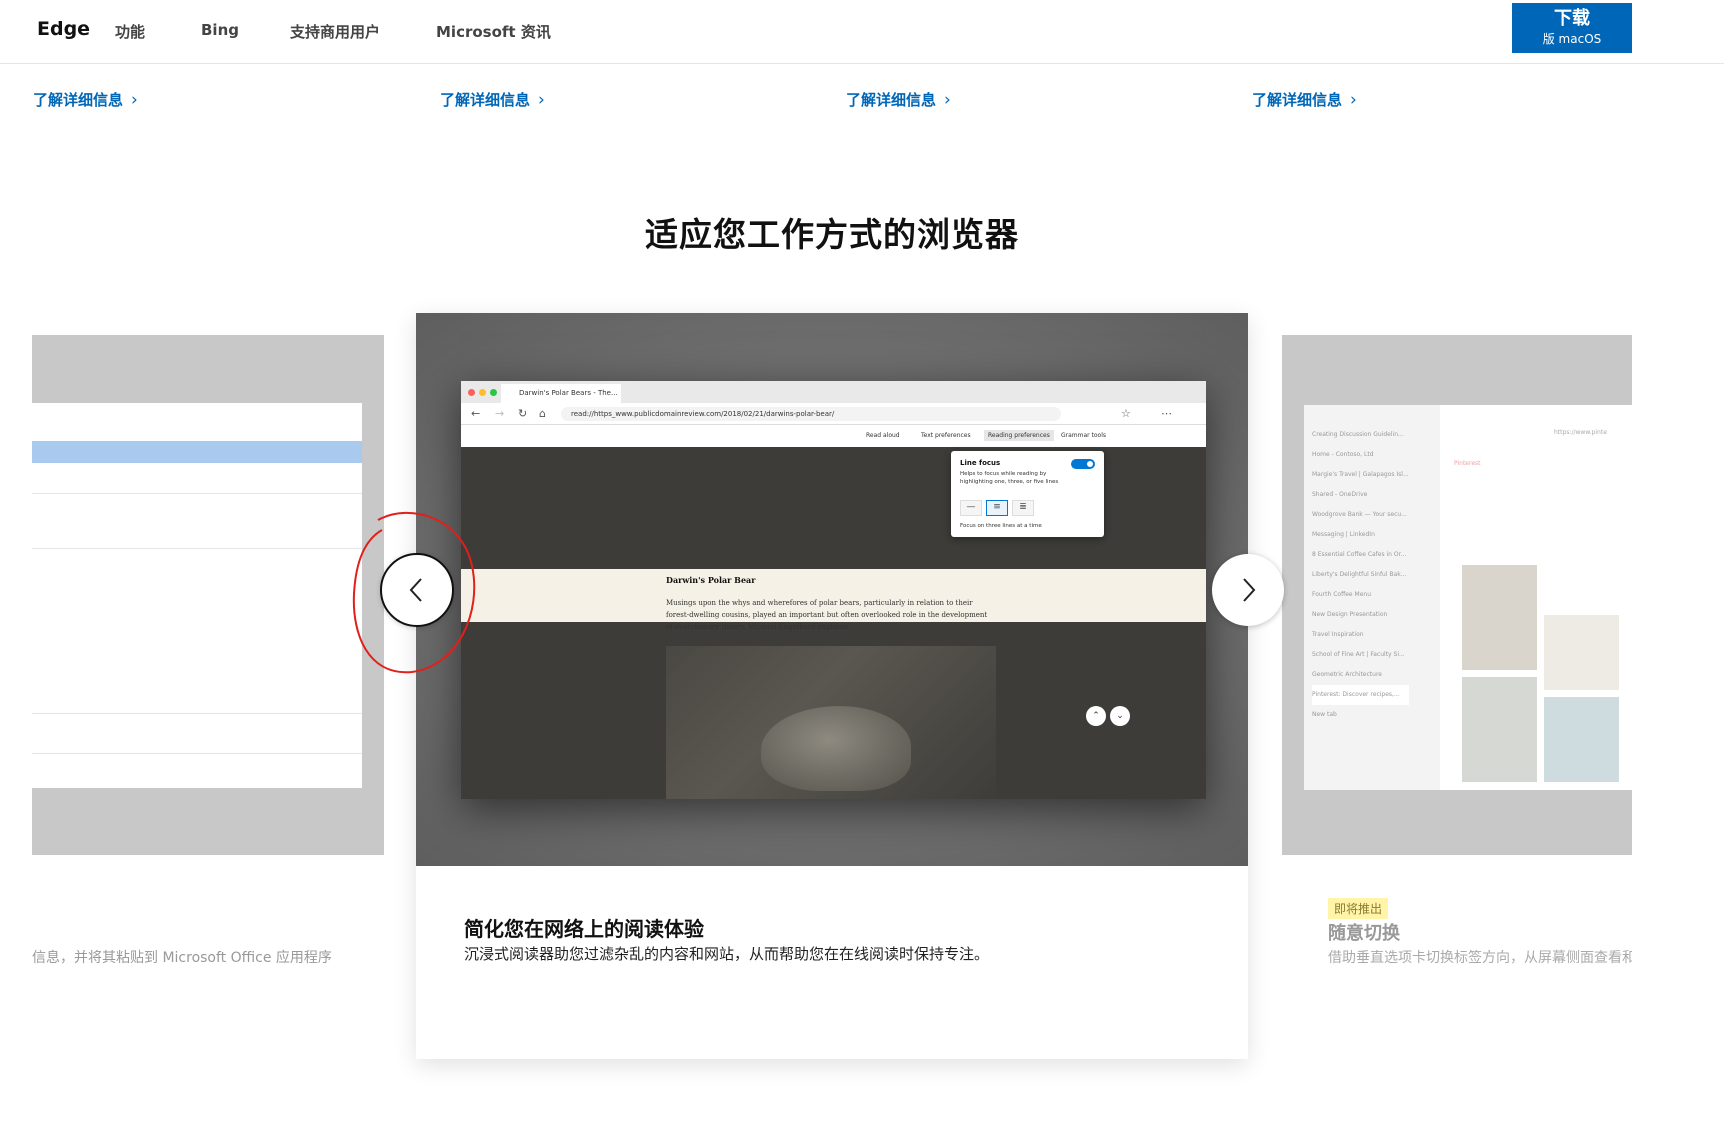  Describe the element at coordinates (197, 595) in the screenshot. I see `mail-window-mock` at that location.